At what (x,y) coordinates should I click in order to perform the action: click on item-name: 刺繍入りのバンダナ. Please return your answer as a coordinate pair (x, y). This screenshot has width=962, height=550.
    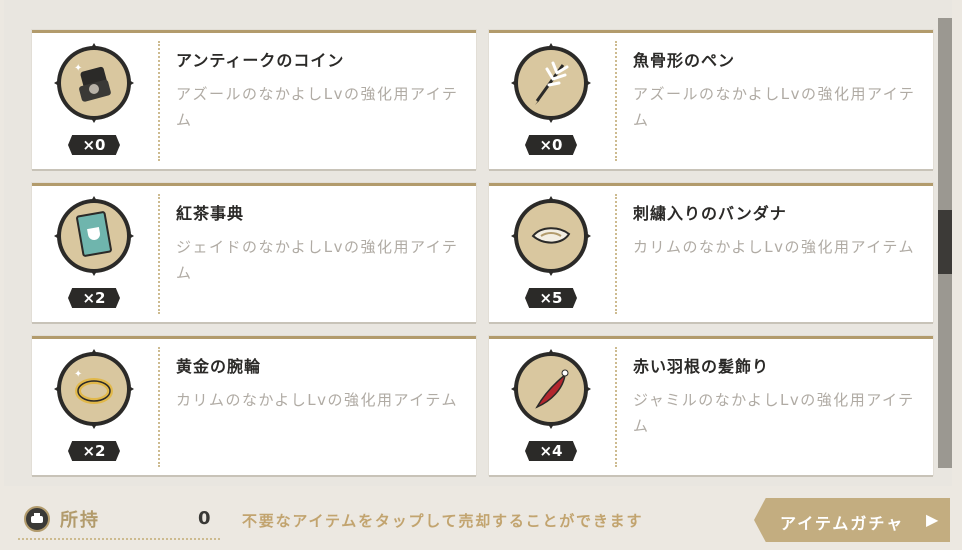
    Looking at the image, I should click on (710, 213).